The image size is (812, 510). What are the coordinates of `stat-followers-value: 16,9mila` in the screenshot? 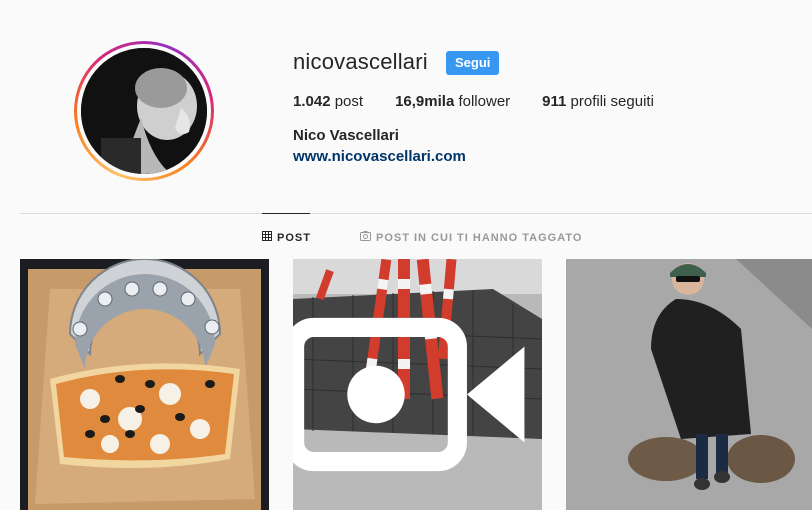 It's located at (425, 101).